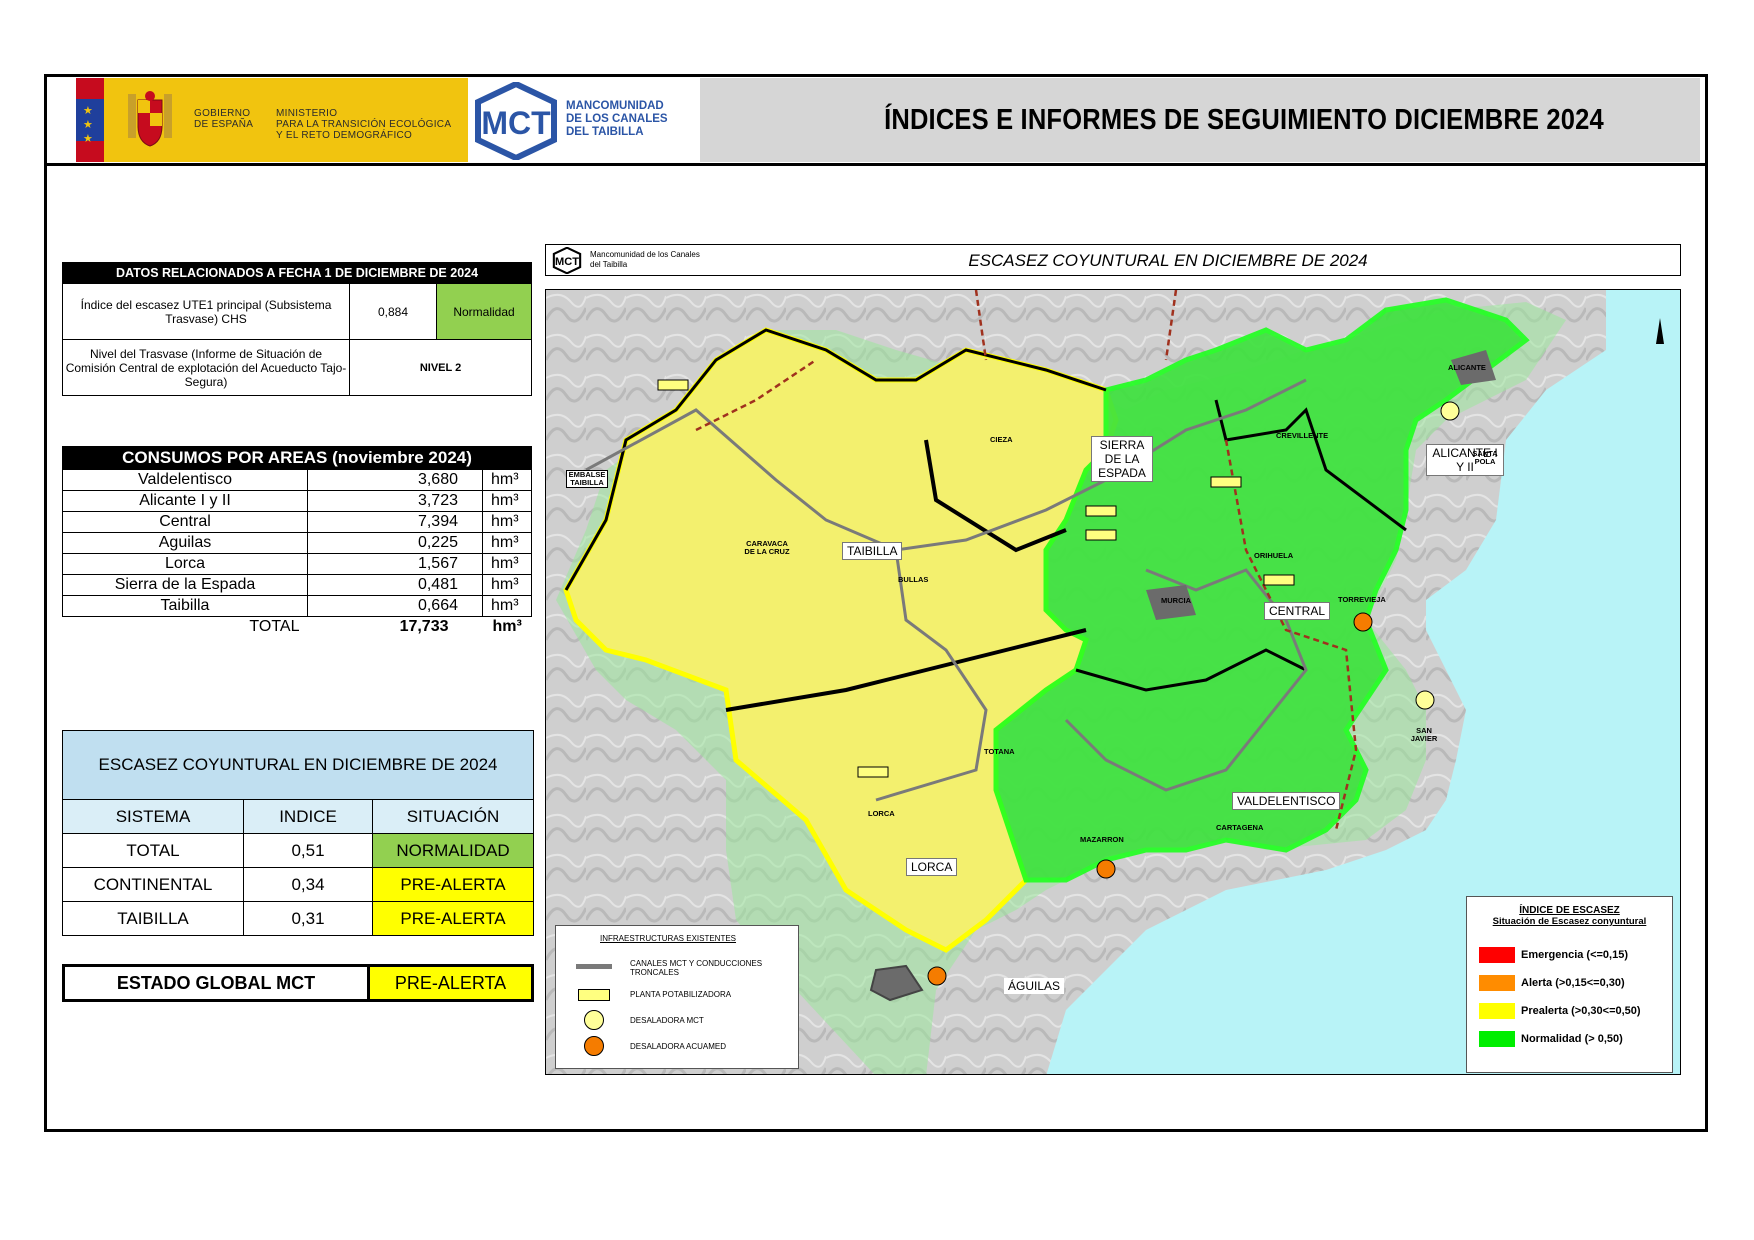 The height and width of the screenshot is (1240, 1754). I want to click on town-crevillente: CREVILLENTE, so click(1302, 435).